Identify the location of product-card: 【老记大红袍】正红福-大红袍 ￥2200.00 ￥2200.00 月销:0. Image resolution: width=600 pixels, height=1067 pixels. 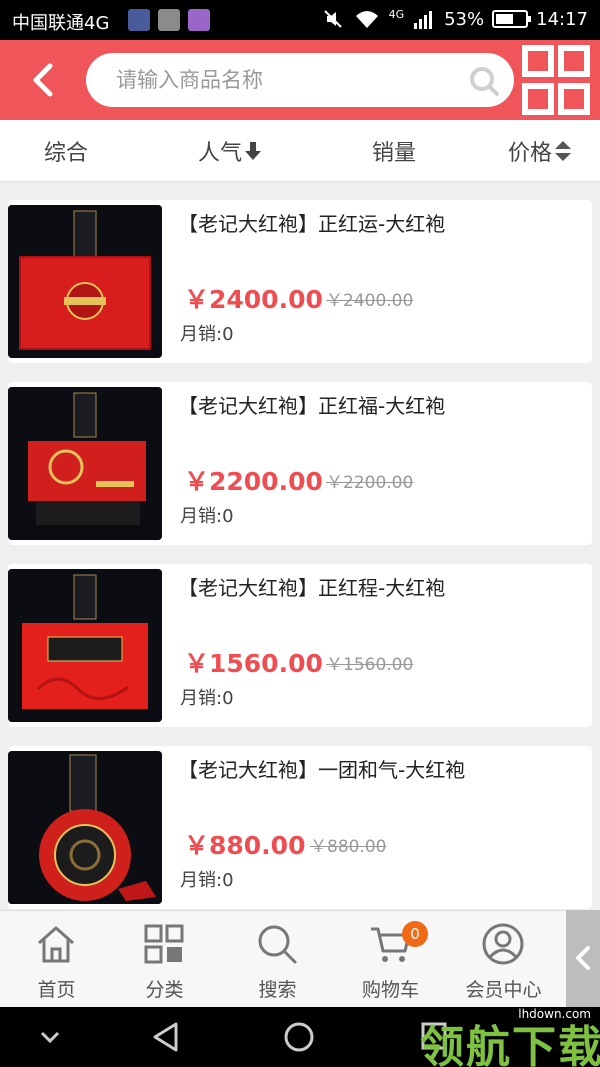
(300, 463).